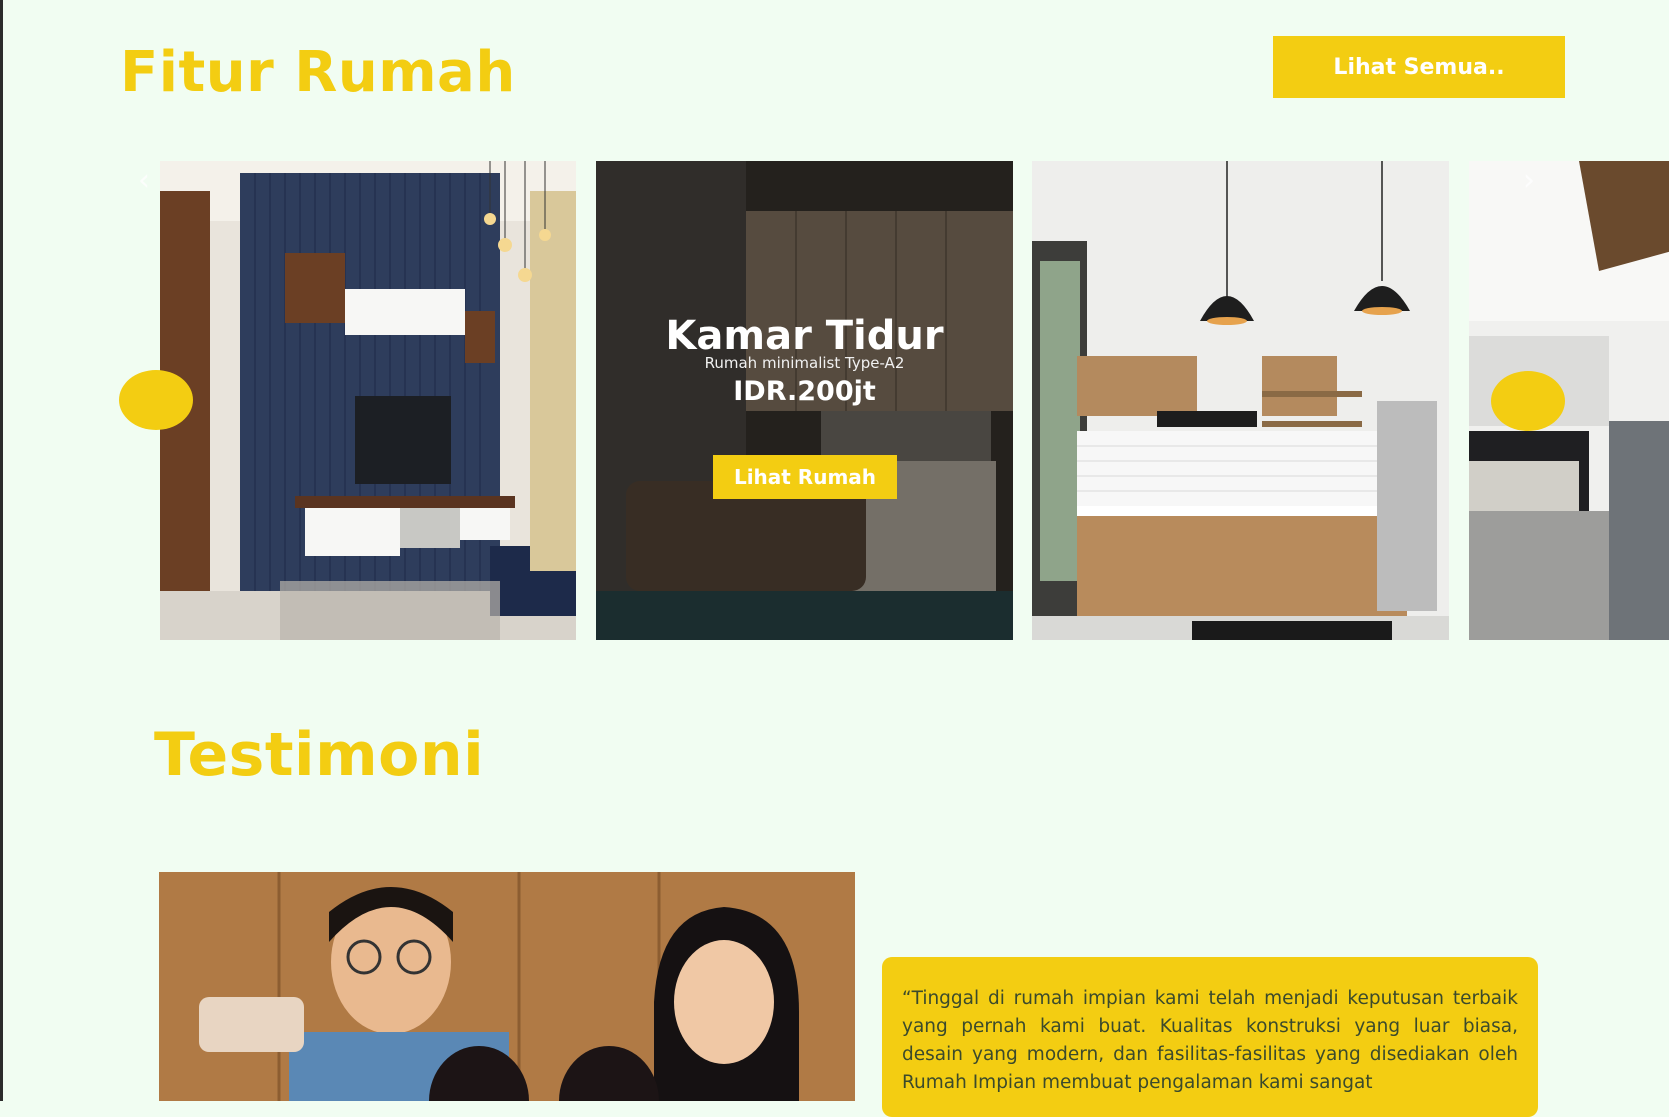 The image size is (1669, 1117). What do you see at coordinates (144, 180) in the screenshot?
I see `chevron-left-icon: ‹` at bounding box center [144, 180].